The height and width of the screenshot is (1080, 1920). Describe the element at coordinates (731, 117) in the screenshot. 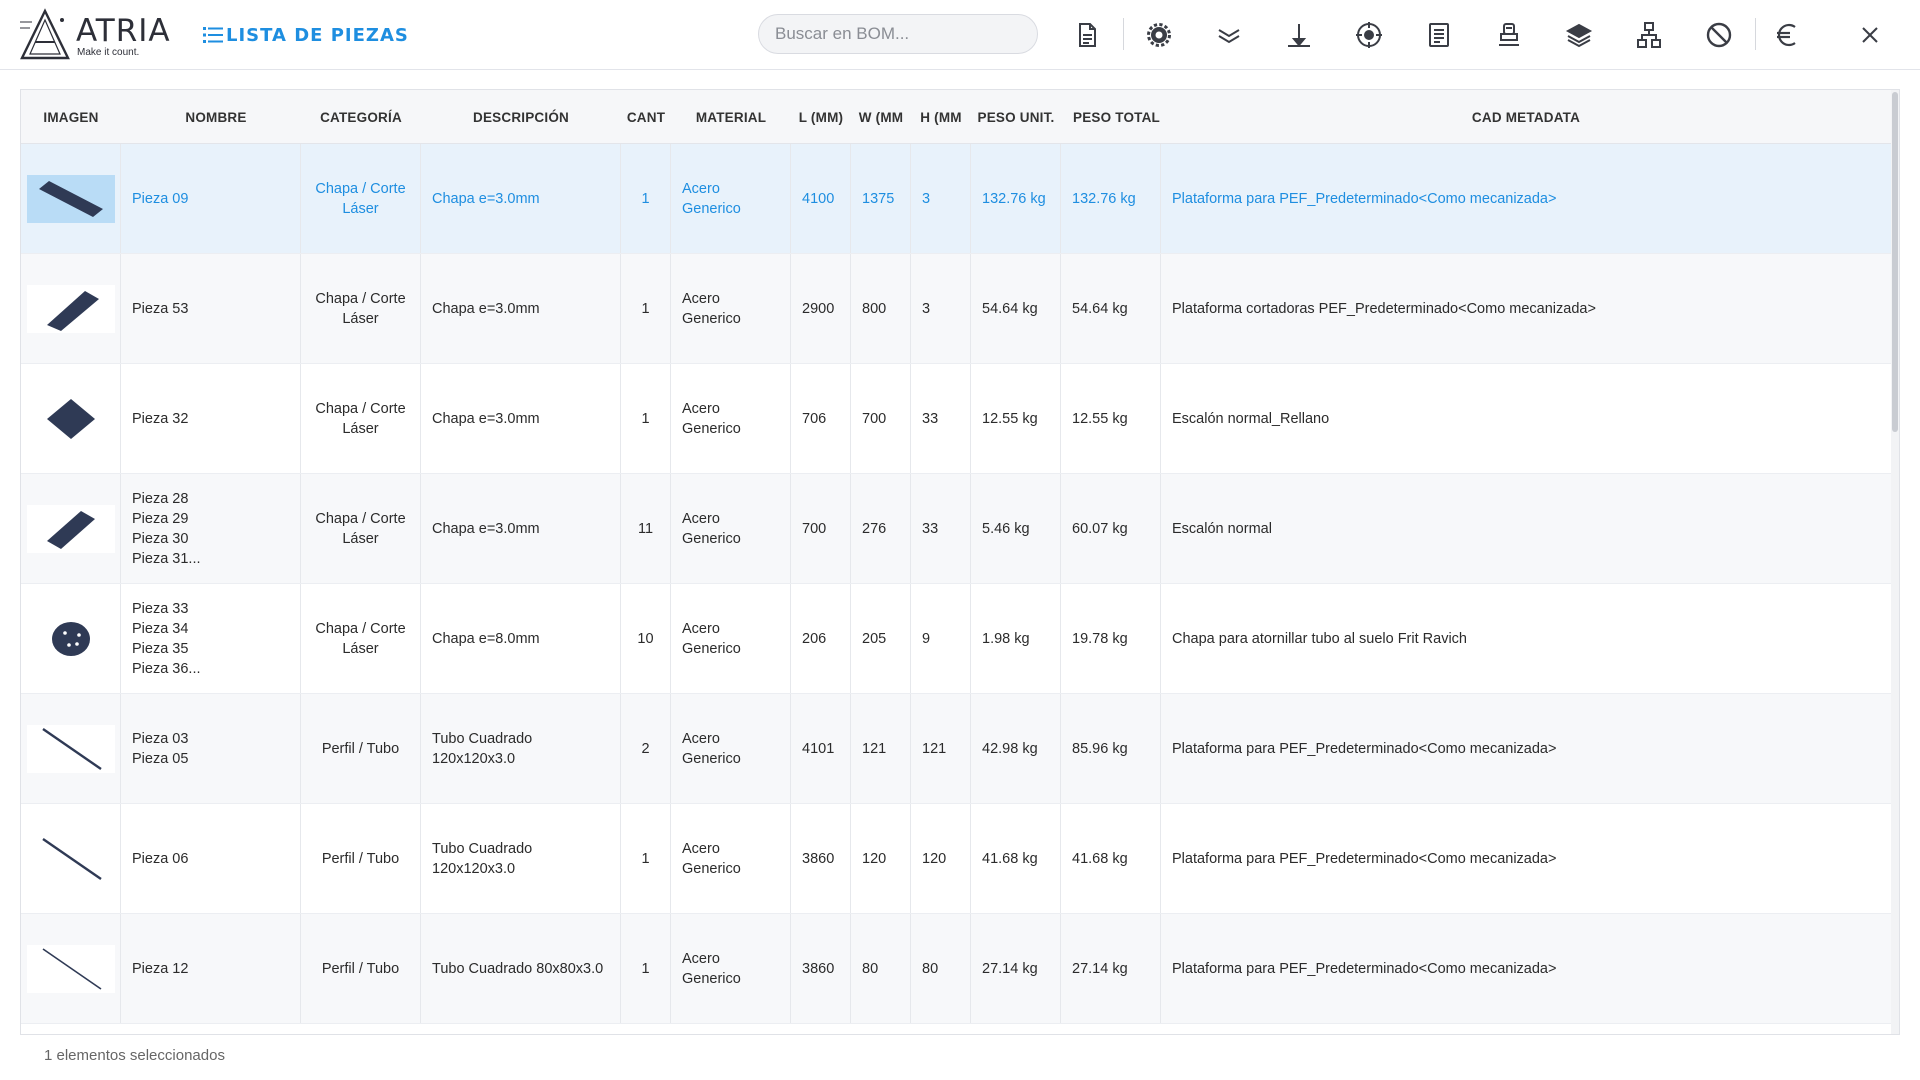

I see `col-header-material: MATERIAL` at that location.